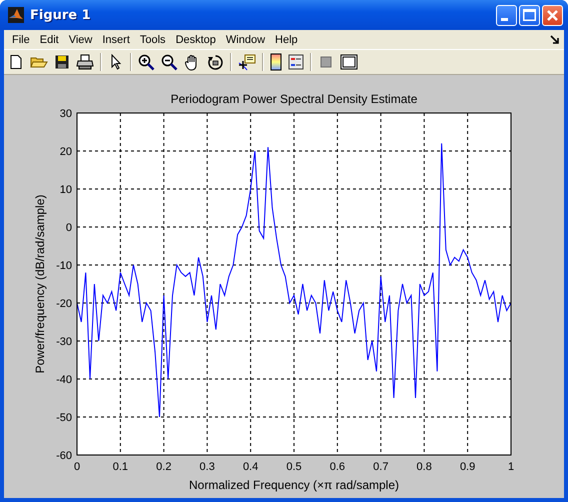 The height and width of the screenshot is (502, 568). What do you see at coordinates (77, 467) in the screenshot?
I see `x-tick-label: 0` at bounding box center [77, 467].